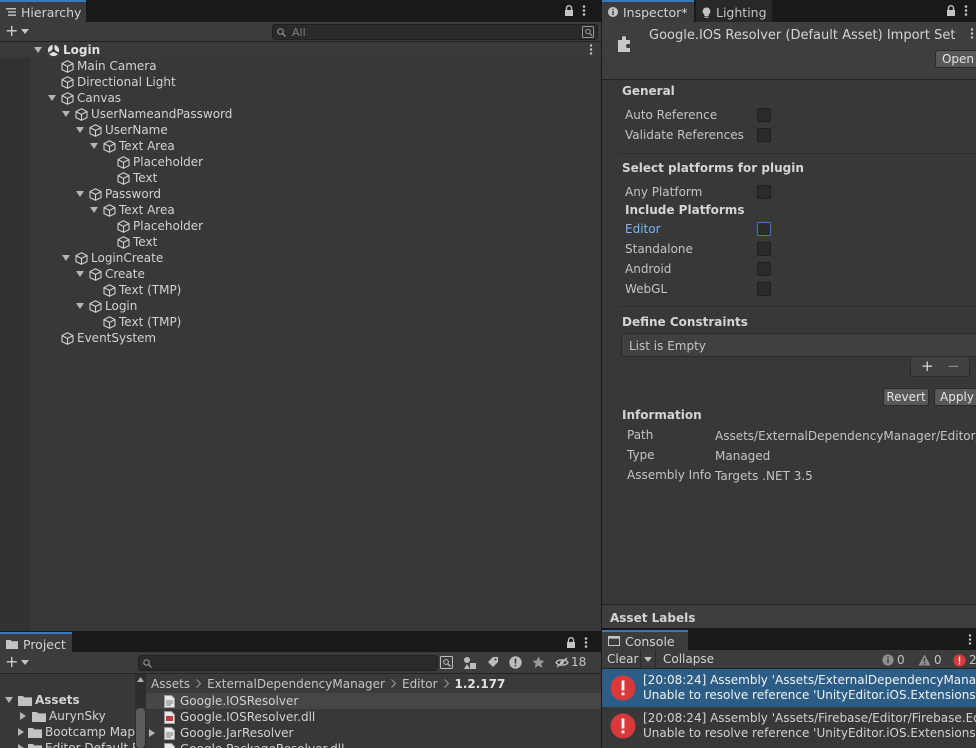 Image resolution: width=976 pixels, height=748 pixels. I want to click on project-search-input, so click(288, 663).